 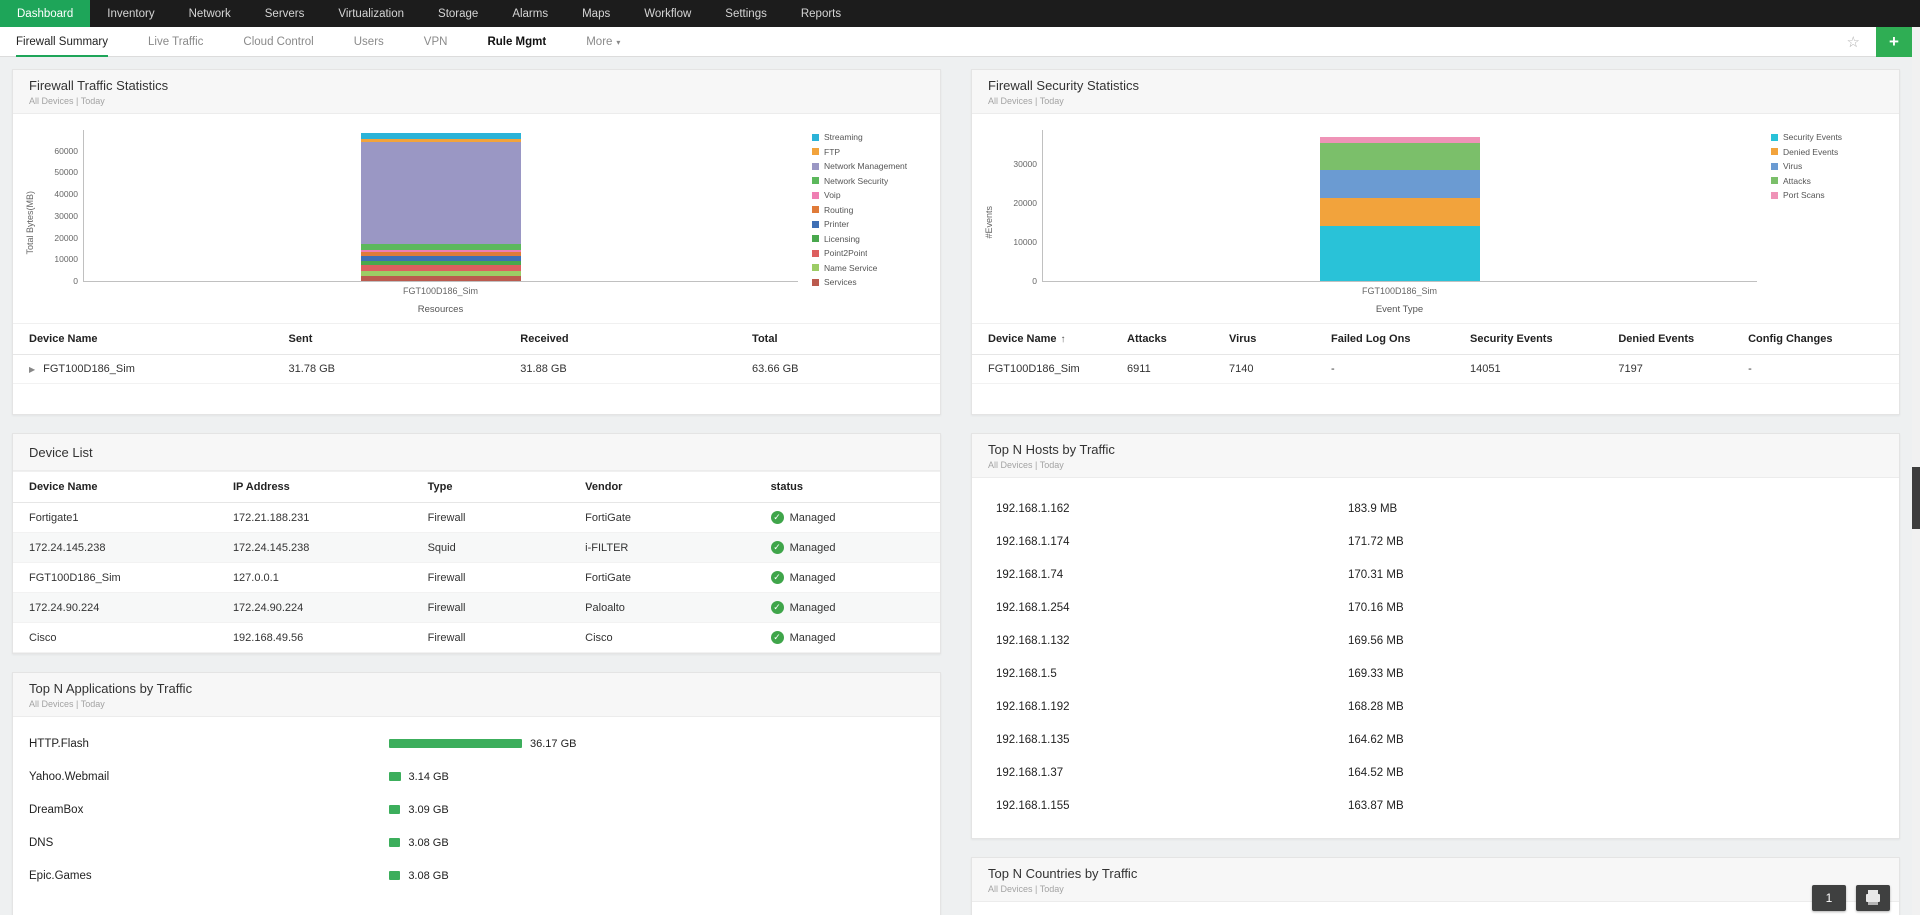 I want to click on plot-region: 0 10000 20000 30000, so click(x=1385, y=208).